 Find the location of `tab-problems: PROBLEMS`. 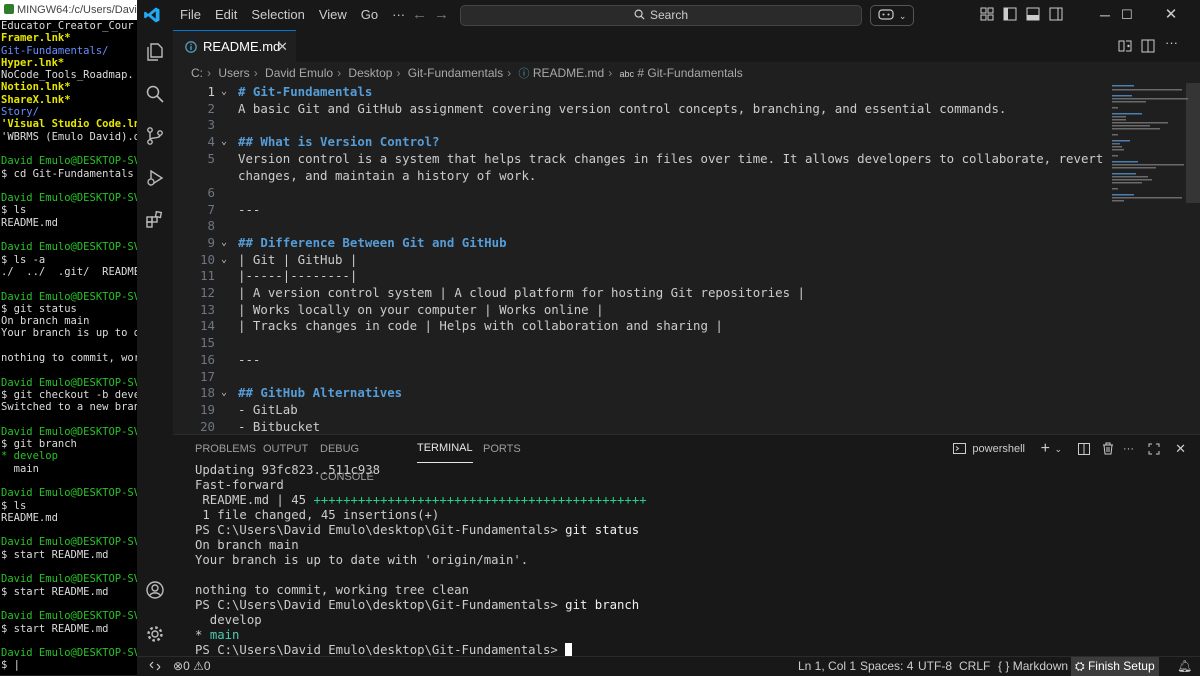

tab-problems: PROBLEMS is located at coordinates (225, 449).